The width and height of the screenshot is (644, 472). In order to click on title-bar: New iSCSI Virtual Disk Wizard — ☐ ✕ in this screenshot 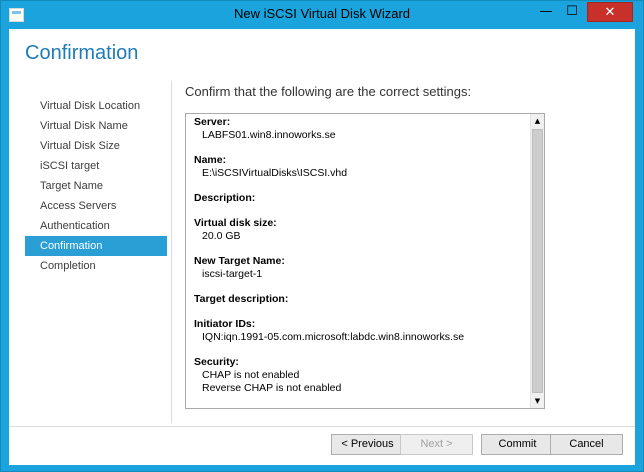, I will do `click(322, 15)`.